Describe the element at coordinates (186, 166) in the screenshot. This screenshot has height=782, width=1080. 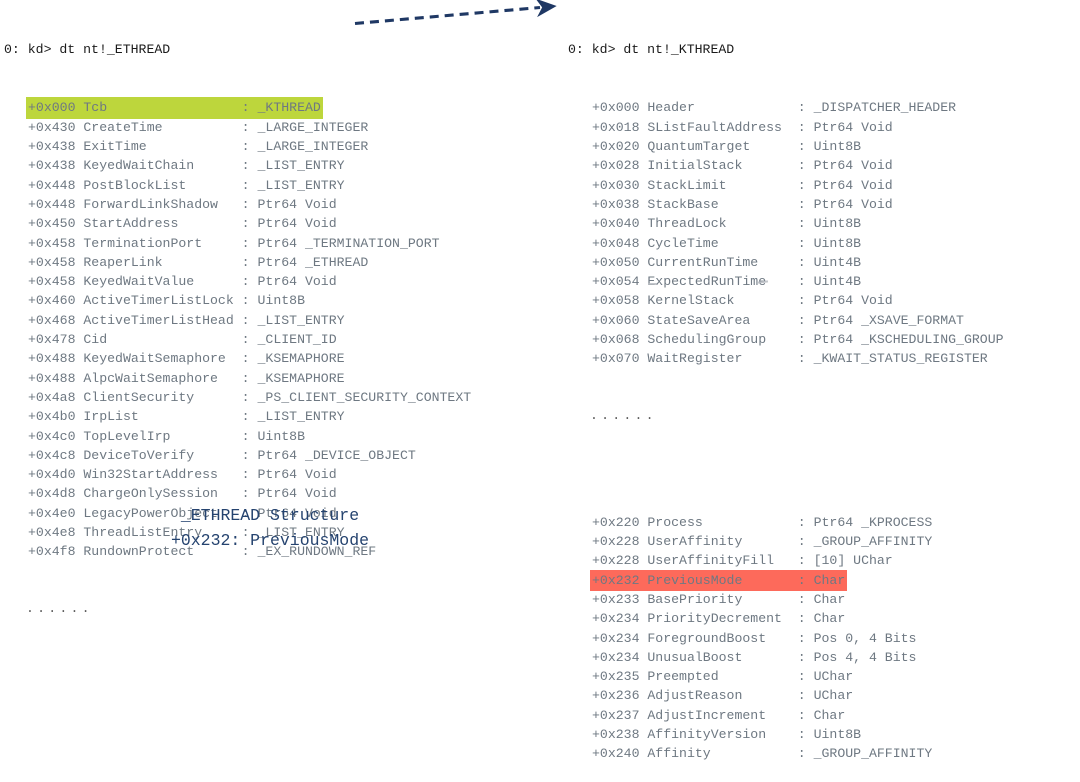
I see `struct-field-text: +0x438 KeyedWaitChain : _LIST_ENTRY` at that location.